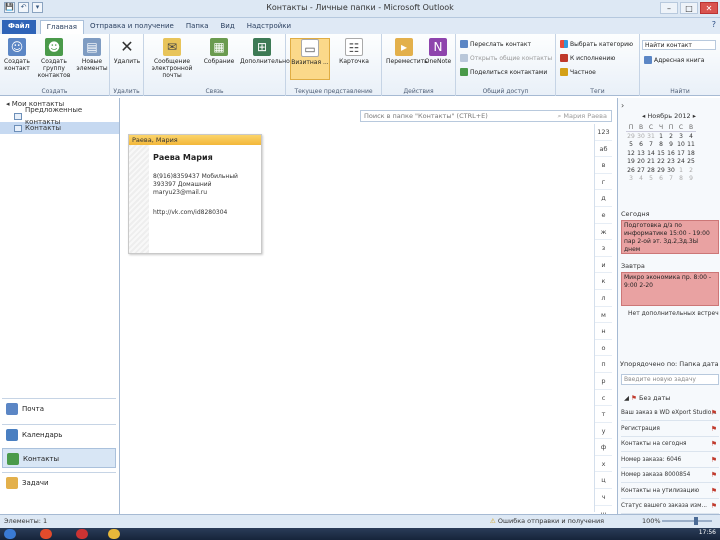 The image size is (720, 540). I want to click on onenote-button: N OneNote, so click(438, 51).